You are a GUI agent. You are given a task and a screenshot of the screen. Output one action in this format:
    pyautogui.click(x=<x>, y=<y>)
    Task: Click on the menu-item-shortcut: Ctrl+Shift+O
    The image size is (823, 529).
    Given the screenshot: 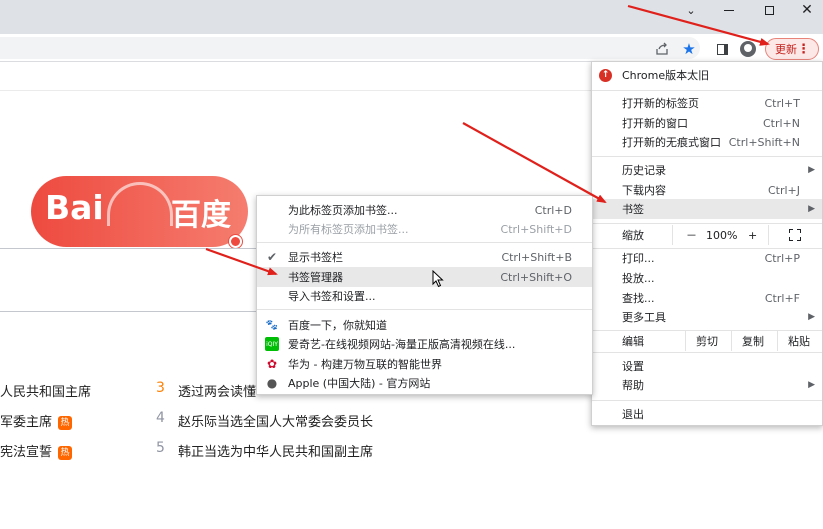 What is the action you would take?
    pyautogui.click(x=536, y=277)
    